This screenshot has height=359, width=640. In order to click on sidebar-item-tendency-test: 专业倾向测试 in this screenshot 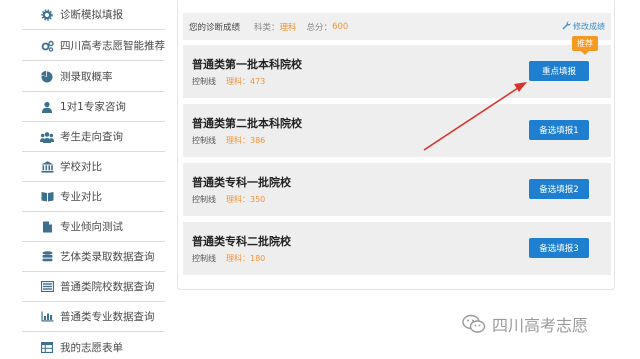, I will do `click(93, 227)`.